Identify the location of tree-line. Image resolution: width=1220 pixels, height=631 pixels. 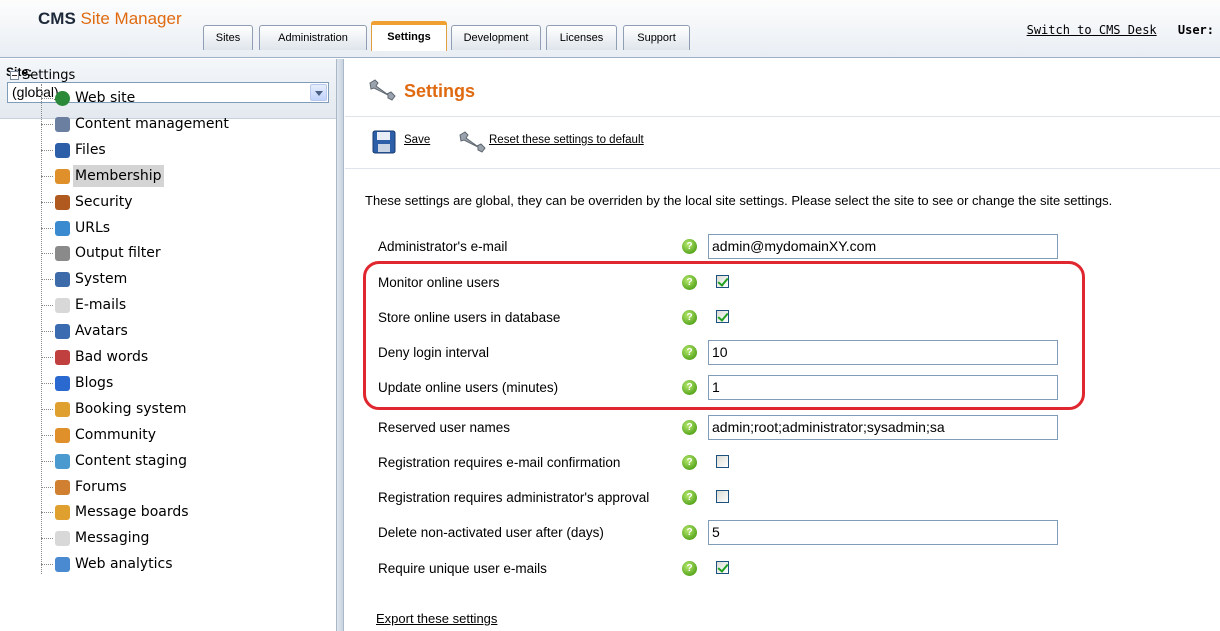
(41, 329).